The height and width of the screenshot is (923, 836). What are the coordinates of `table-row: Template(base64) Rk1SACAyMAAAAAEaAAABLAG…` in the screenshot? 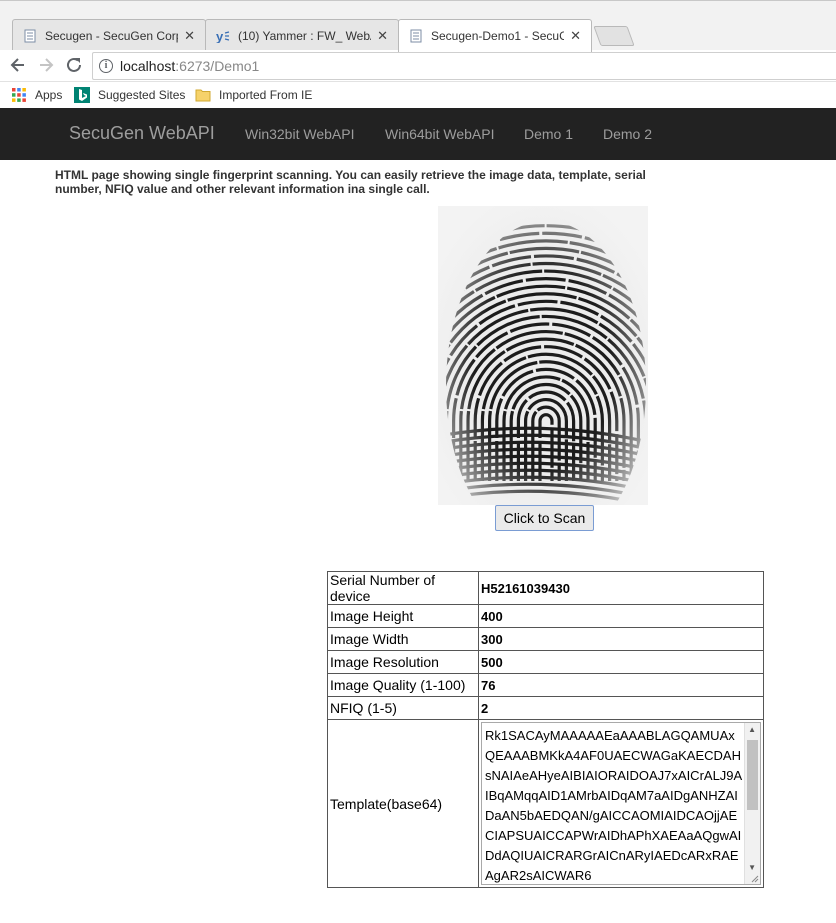 It's located at (545, 803).